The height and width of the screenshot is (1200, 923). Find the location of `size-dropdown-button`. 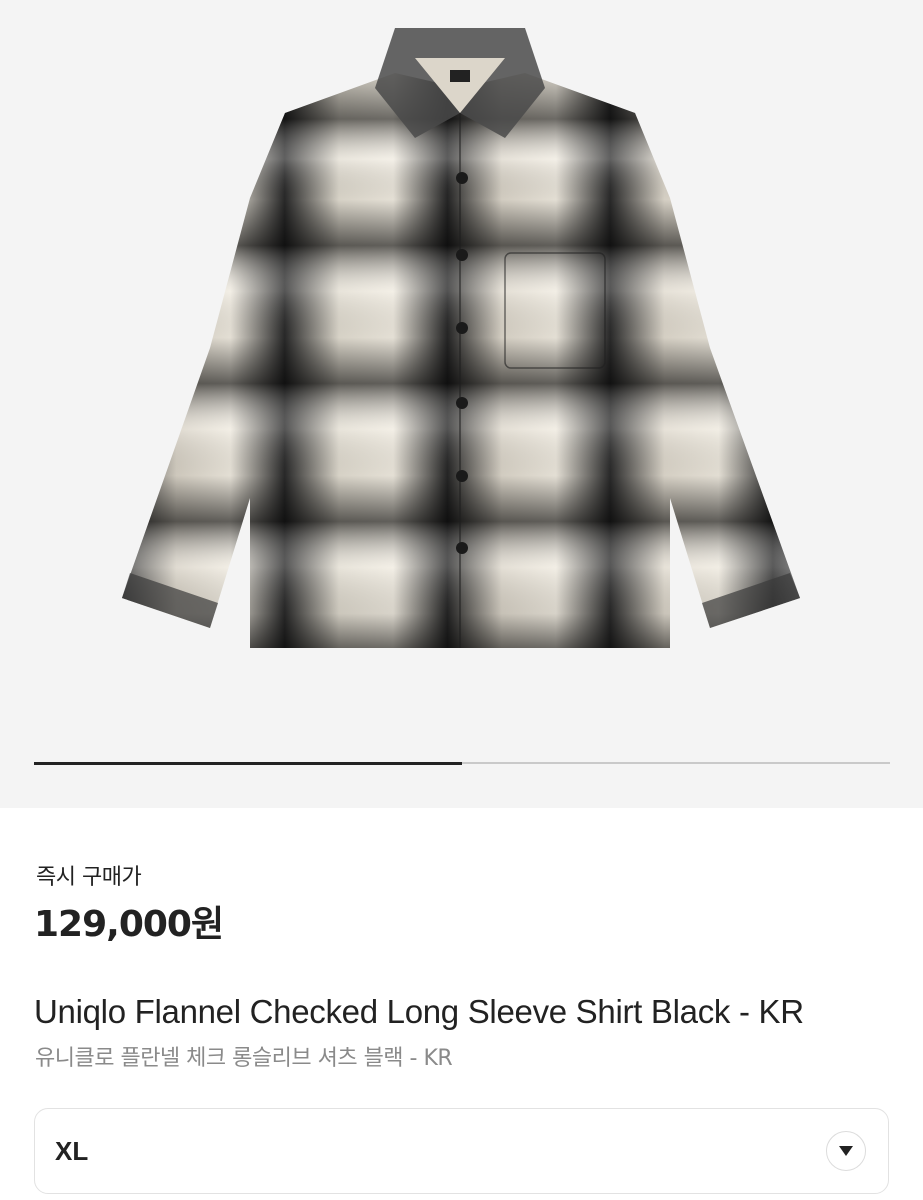

size-dropdown-button is located at coordinates (846, 1151).